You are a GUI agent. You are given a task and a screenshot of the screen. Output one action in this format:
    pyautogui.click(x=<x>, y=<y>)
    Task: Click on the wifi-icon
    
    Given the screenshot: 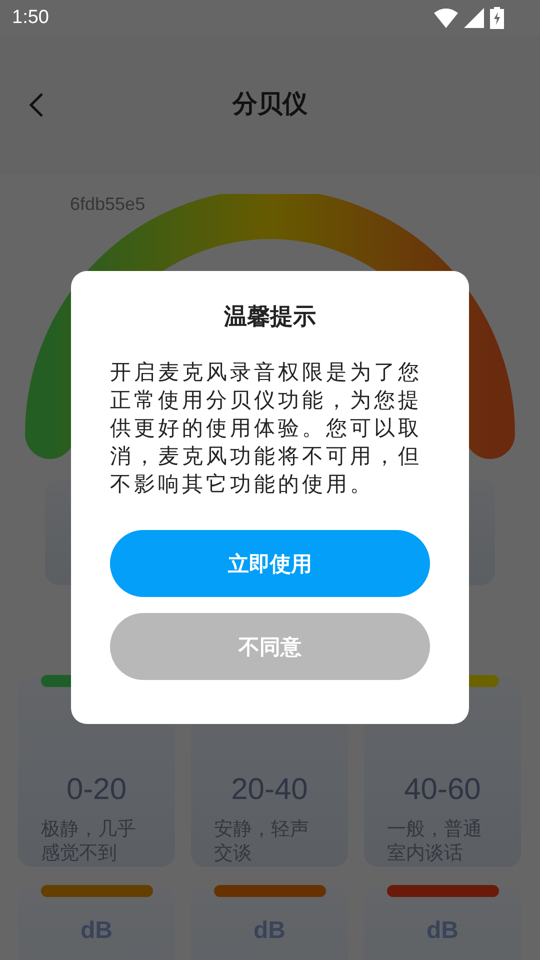 What is the action you would take?
    pyautogui.click(x=446, y=18)
    